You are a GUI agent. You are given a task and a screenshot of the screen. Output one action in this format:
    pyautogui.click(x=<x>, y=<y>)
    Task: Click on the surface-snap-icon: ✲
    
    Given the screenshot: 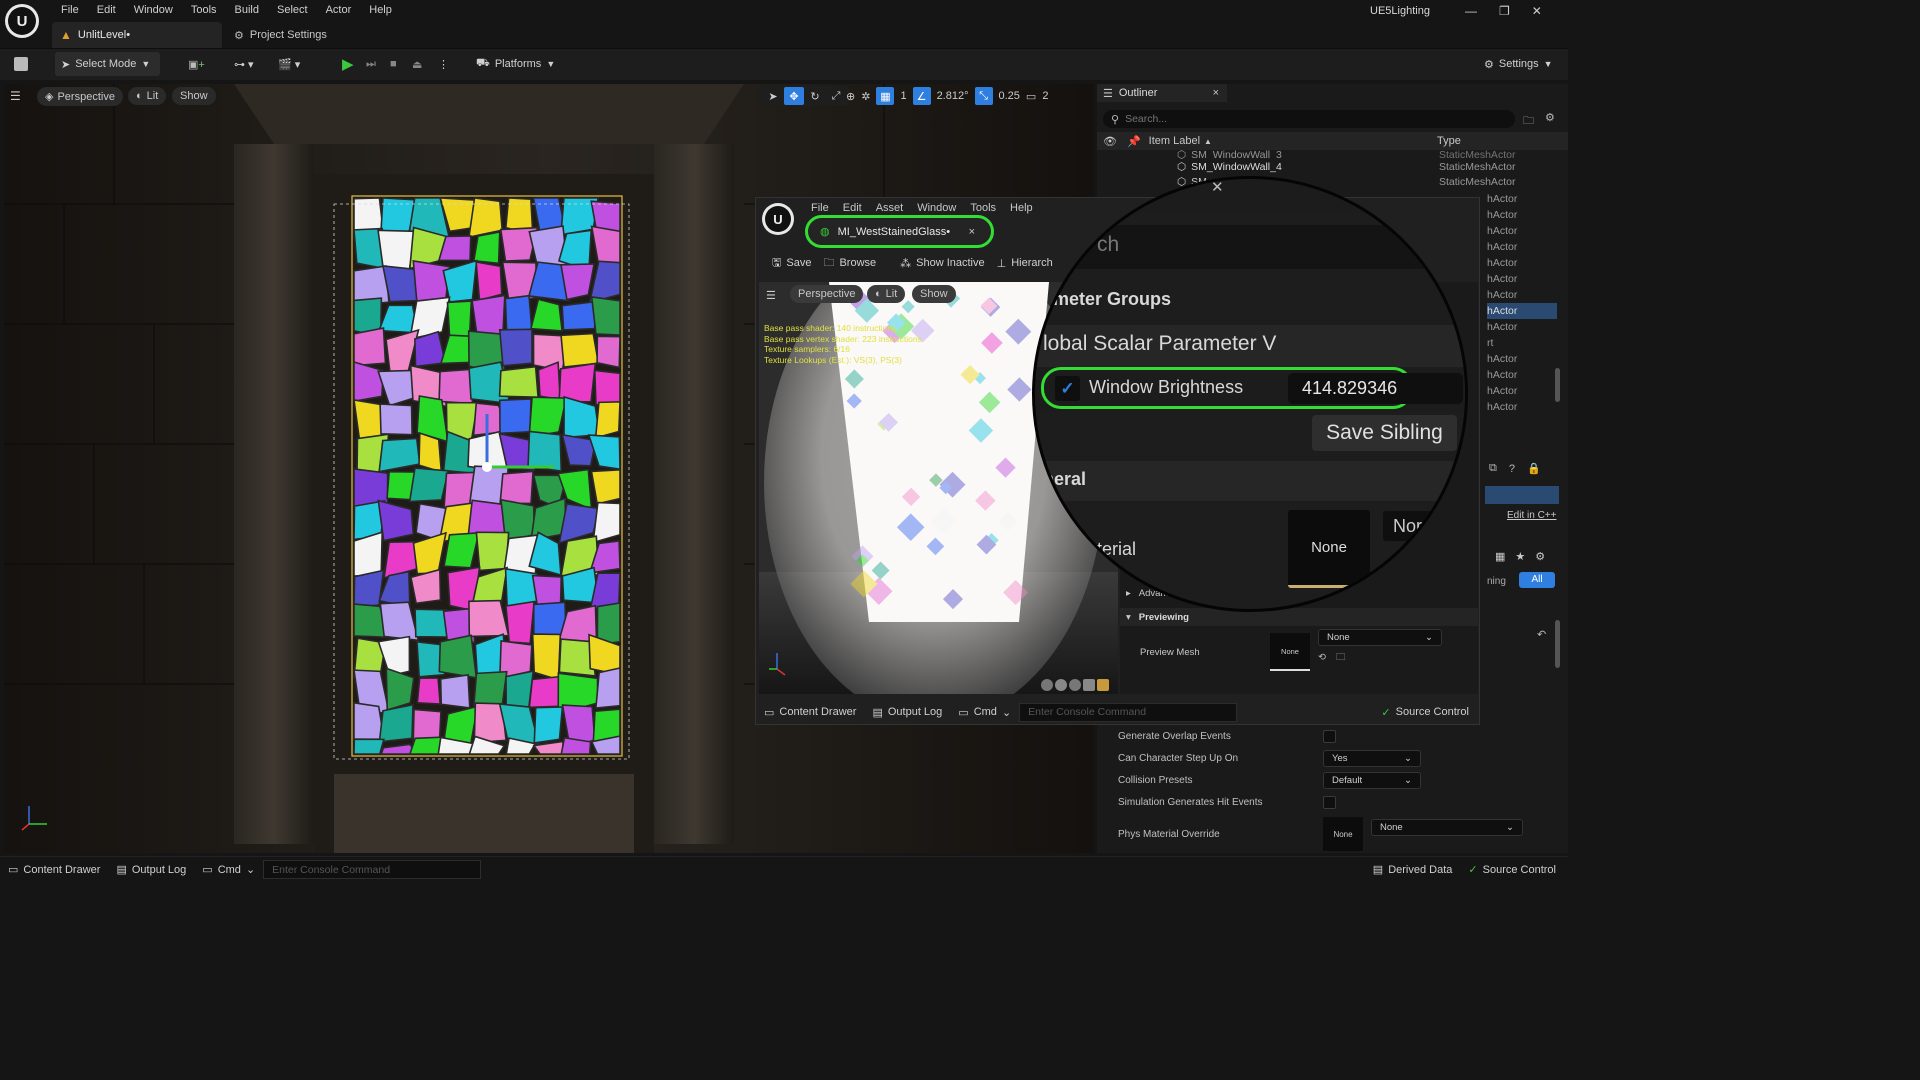 What is the action you would take?
    pyautogui.click(x=865, y=96)
    